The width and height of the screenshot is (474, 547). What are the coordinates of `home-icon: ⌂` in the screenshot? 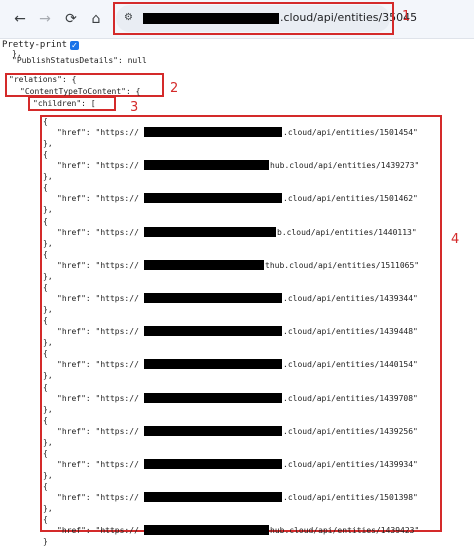 It's located at (96, 19).